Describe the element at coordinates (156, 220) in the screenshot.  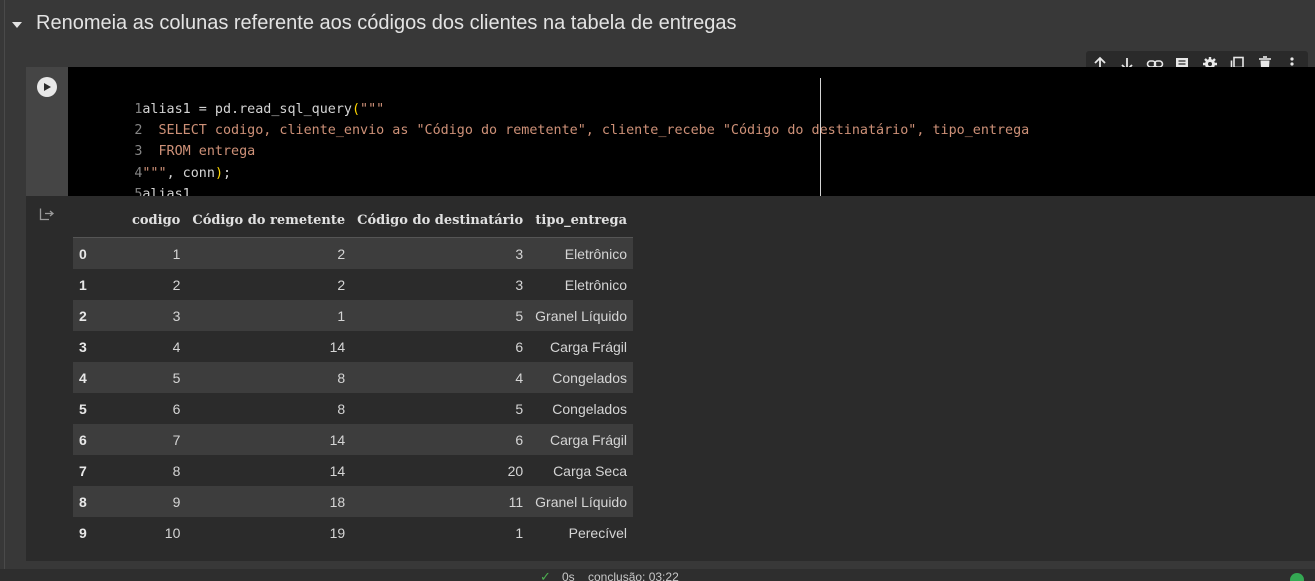
I see `column-header: codigo` at that location.